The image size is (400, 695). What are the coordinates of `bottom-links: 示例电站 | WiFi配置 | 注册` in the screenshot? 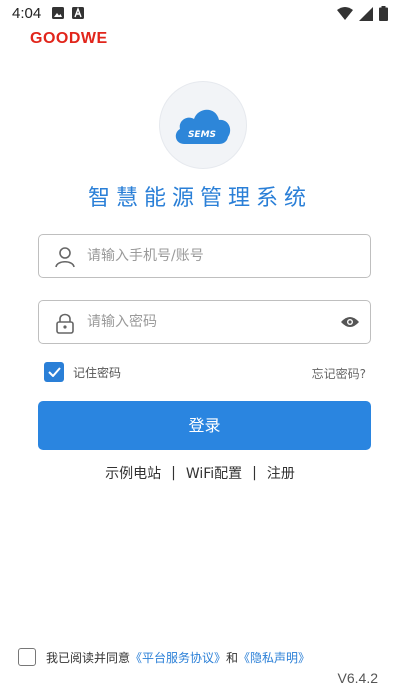 It's located at (200, 473).